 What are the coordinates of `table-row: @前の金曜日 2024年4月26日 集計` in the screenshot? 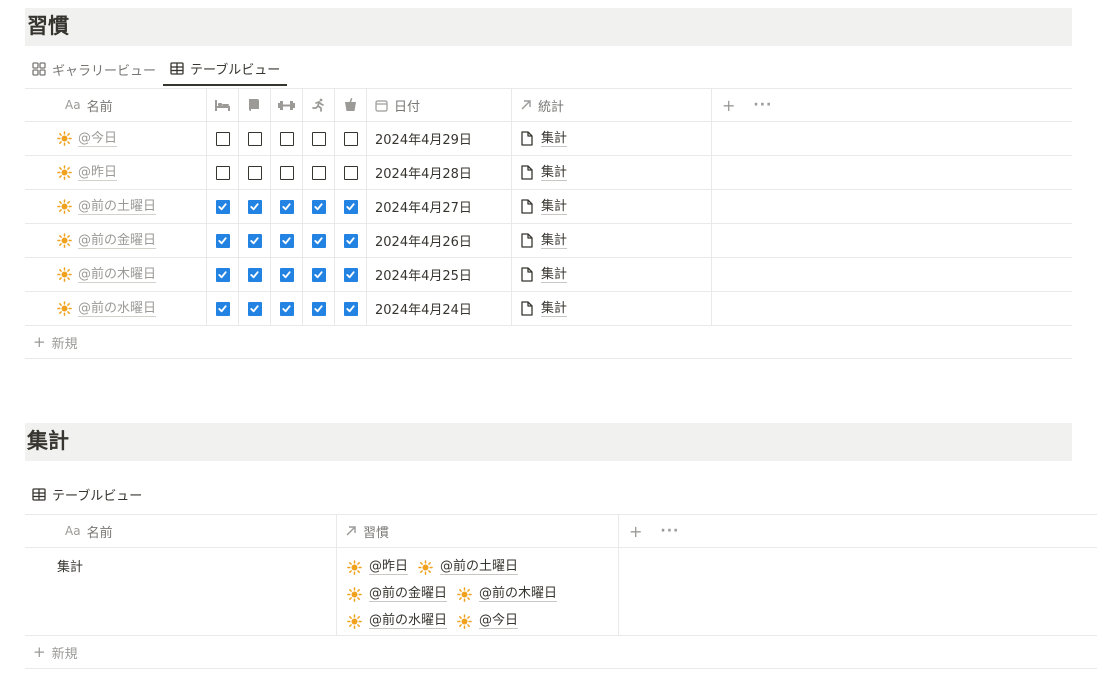 It's located at (548, 241).